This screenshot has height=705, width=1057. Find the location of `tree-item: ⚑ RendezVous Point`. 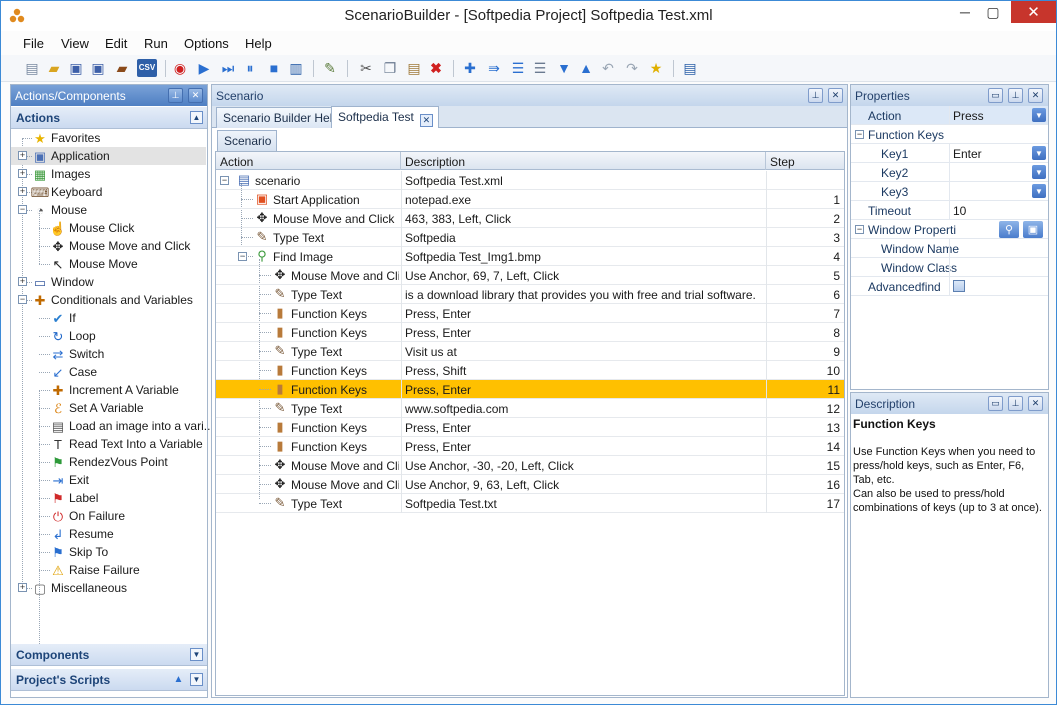

tree-item: ⚑ RendezVous Point is located at coordinates (108, 462).